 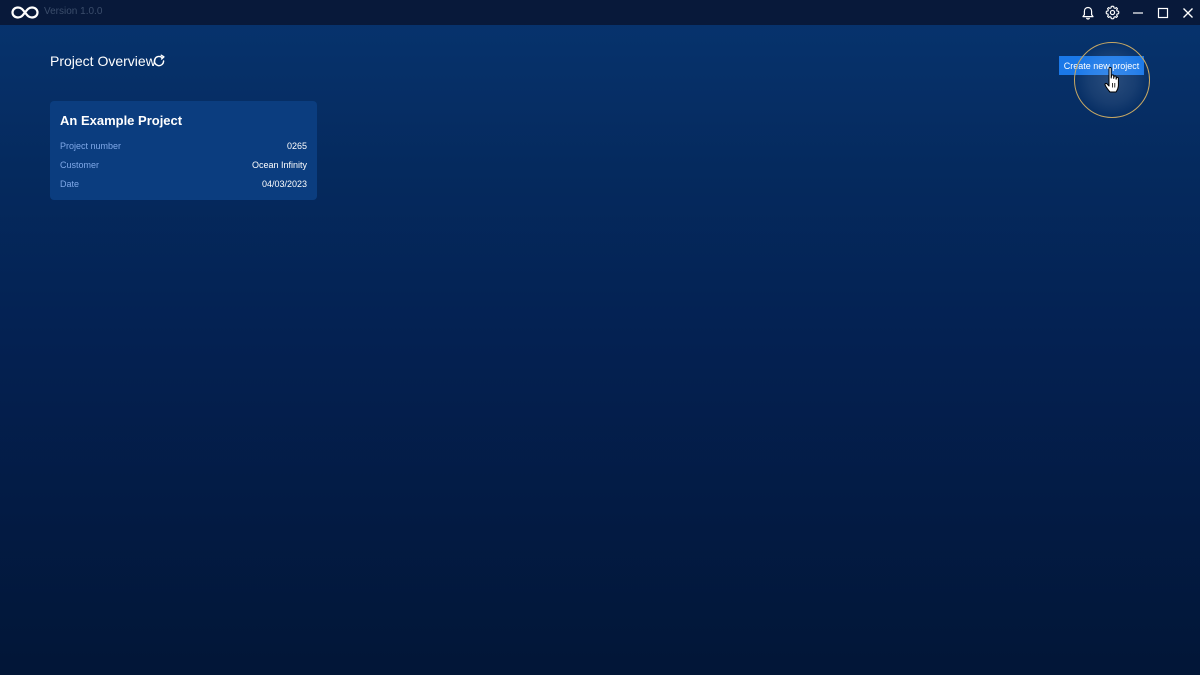 I want to click on date-row: Date 04/03/2023, so click(x=183, y=185).